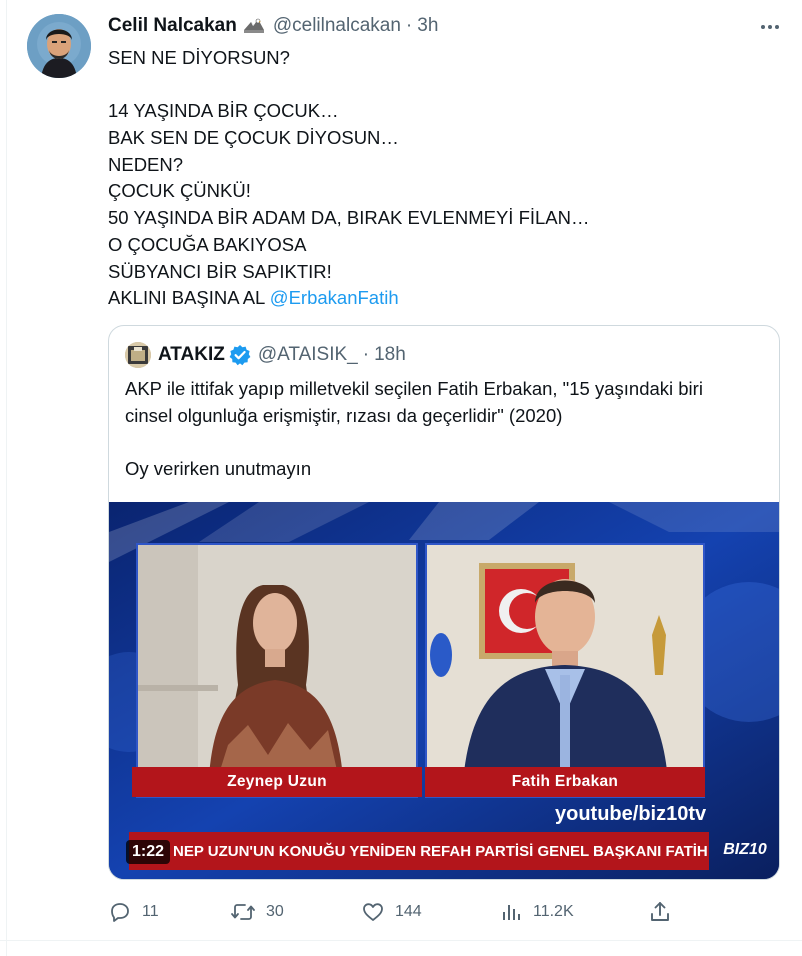 The height and width of the screenshot is (956, 802). What do you see at coordinates (390, 355) in the screenshot?
I see `quoted-tweet-timestamp: 18h` at bounding box center [390, 355].